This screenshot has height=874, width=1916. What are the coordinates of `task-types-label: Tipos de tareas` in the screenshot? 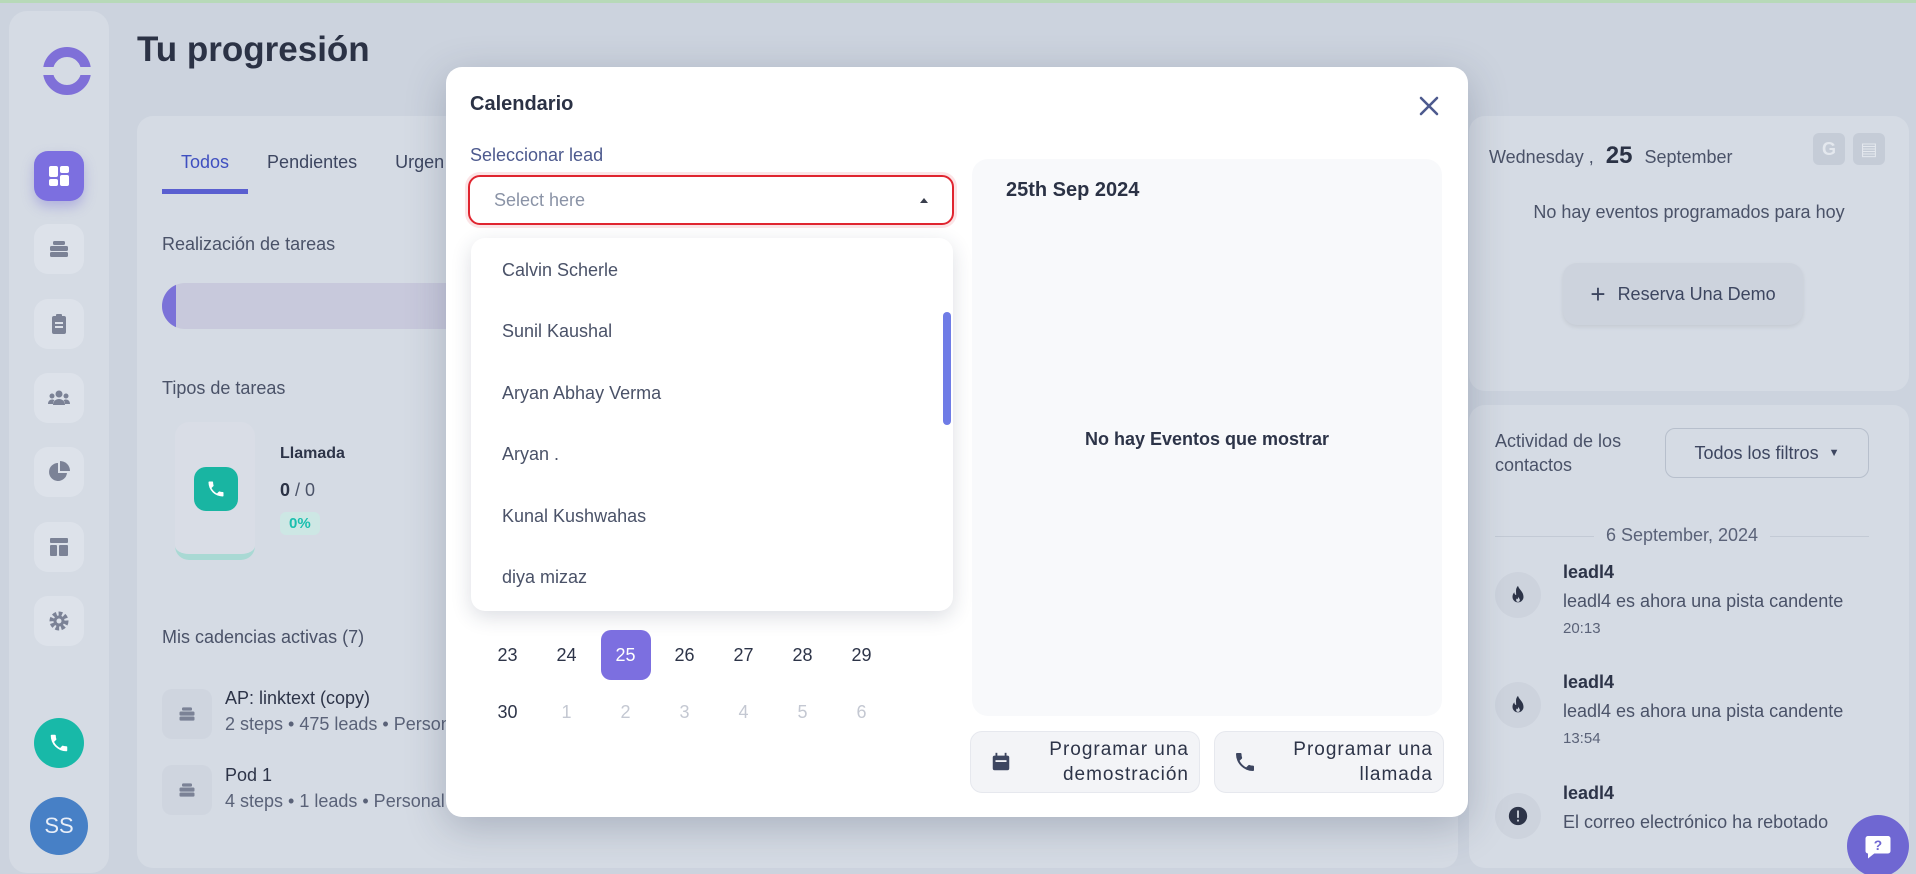 It's located at (224, 388).